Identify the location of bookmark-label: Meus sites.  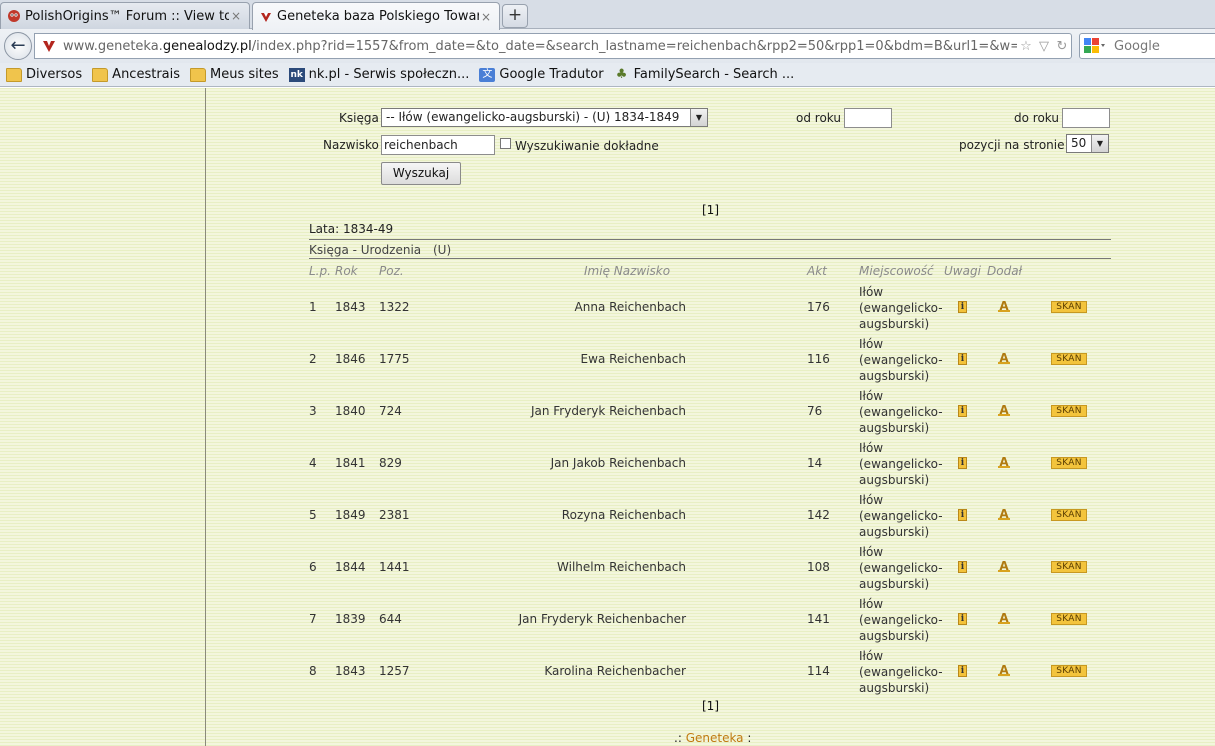
(244, 74).